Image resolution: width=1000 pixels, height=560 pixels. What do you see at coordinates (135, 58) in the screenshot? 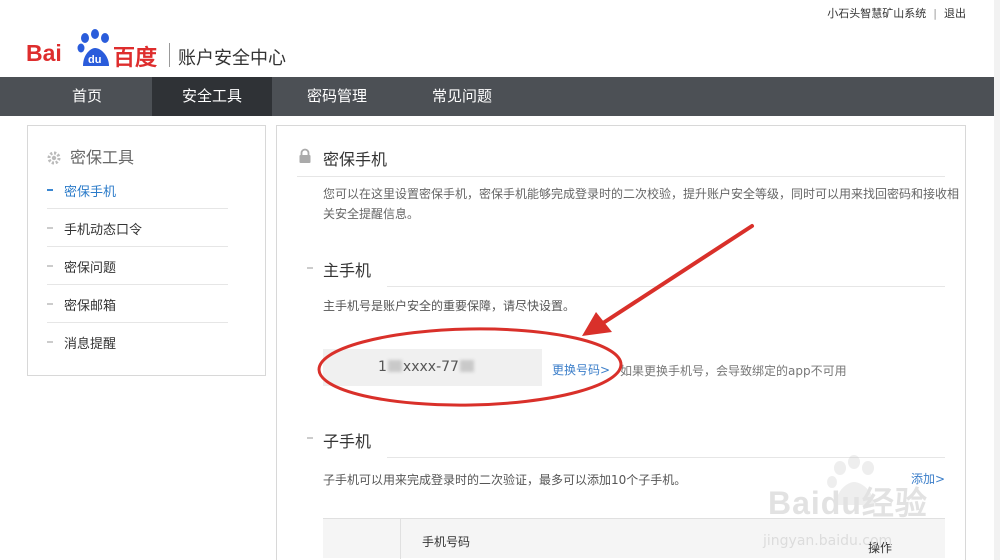
I see `logo-text-cn: 百度` at bounding box center [135, 58].